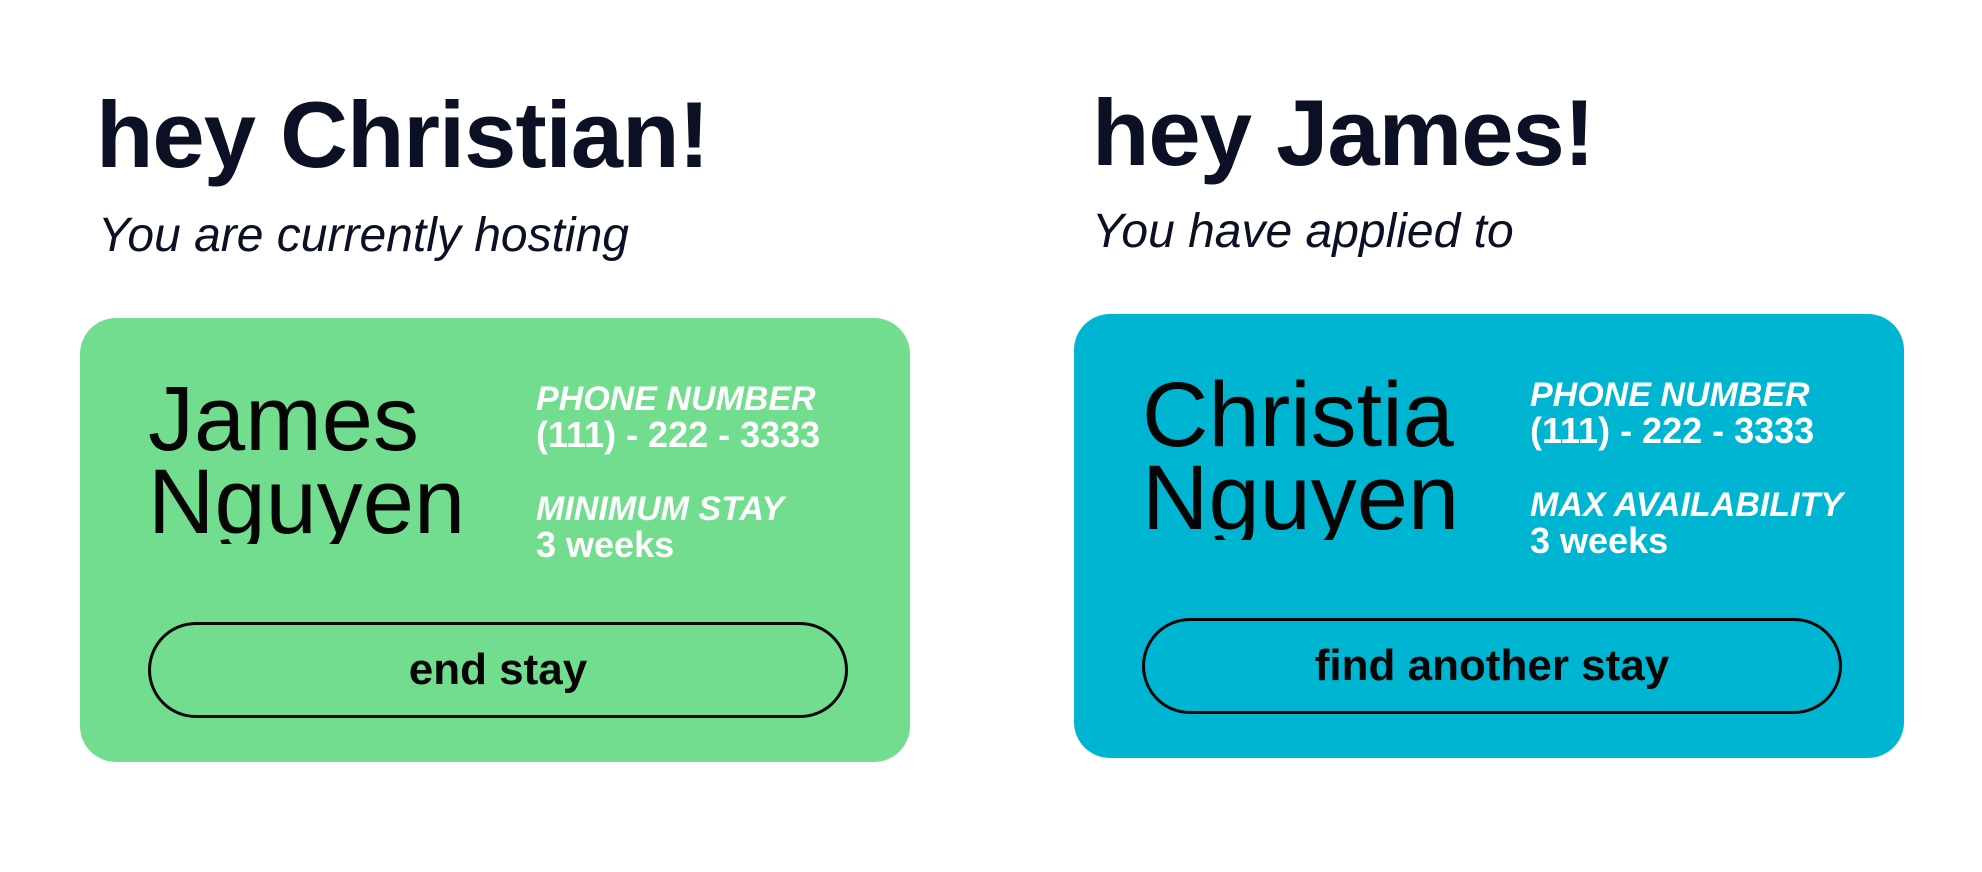  What do you see at coordinates (307, 497) in the screenshot?
I see `guest-last-name: Nguyen` at bounding box center [307, 497].